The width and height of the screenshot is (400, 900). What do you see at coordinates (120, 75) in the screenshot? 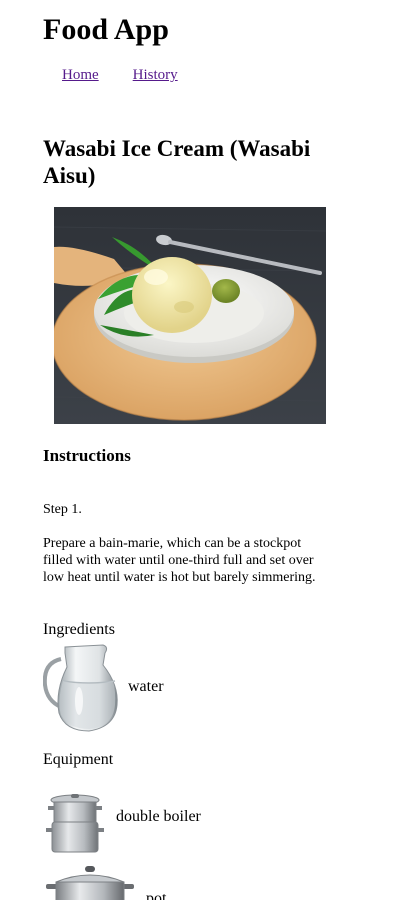
I see `main-nav: Home History` at bounding box center [120, 75].